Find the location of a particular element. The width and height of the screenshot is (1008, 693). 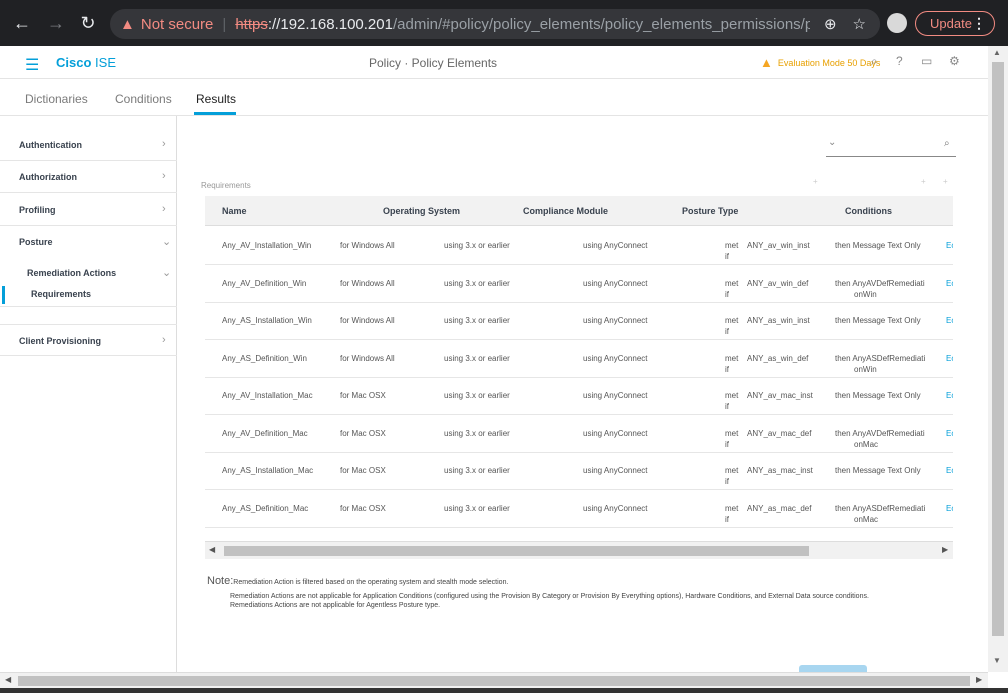

not-secure-label: Not secure is located at coordinates (177, 24).